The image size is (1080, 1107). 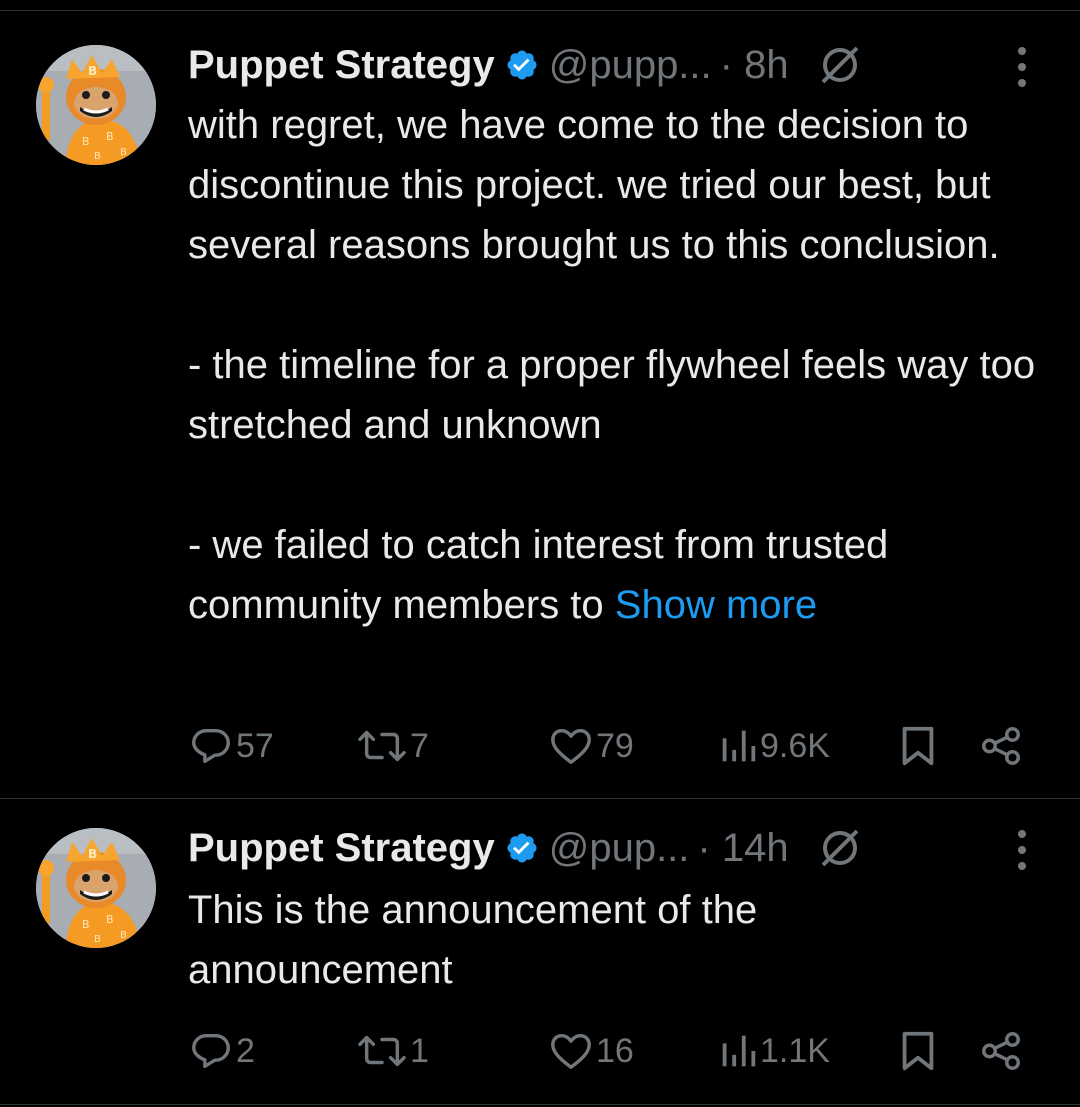 What do you see at coordinates (419, 745) in the screenshot?
I see `repost-count: 7` at bounding box center [419, 745].